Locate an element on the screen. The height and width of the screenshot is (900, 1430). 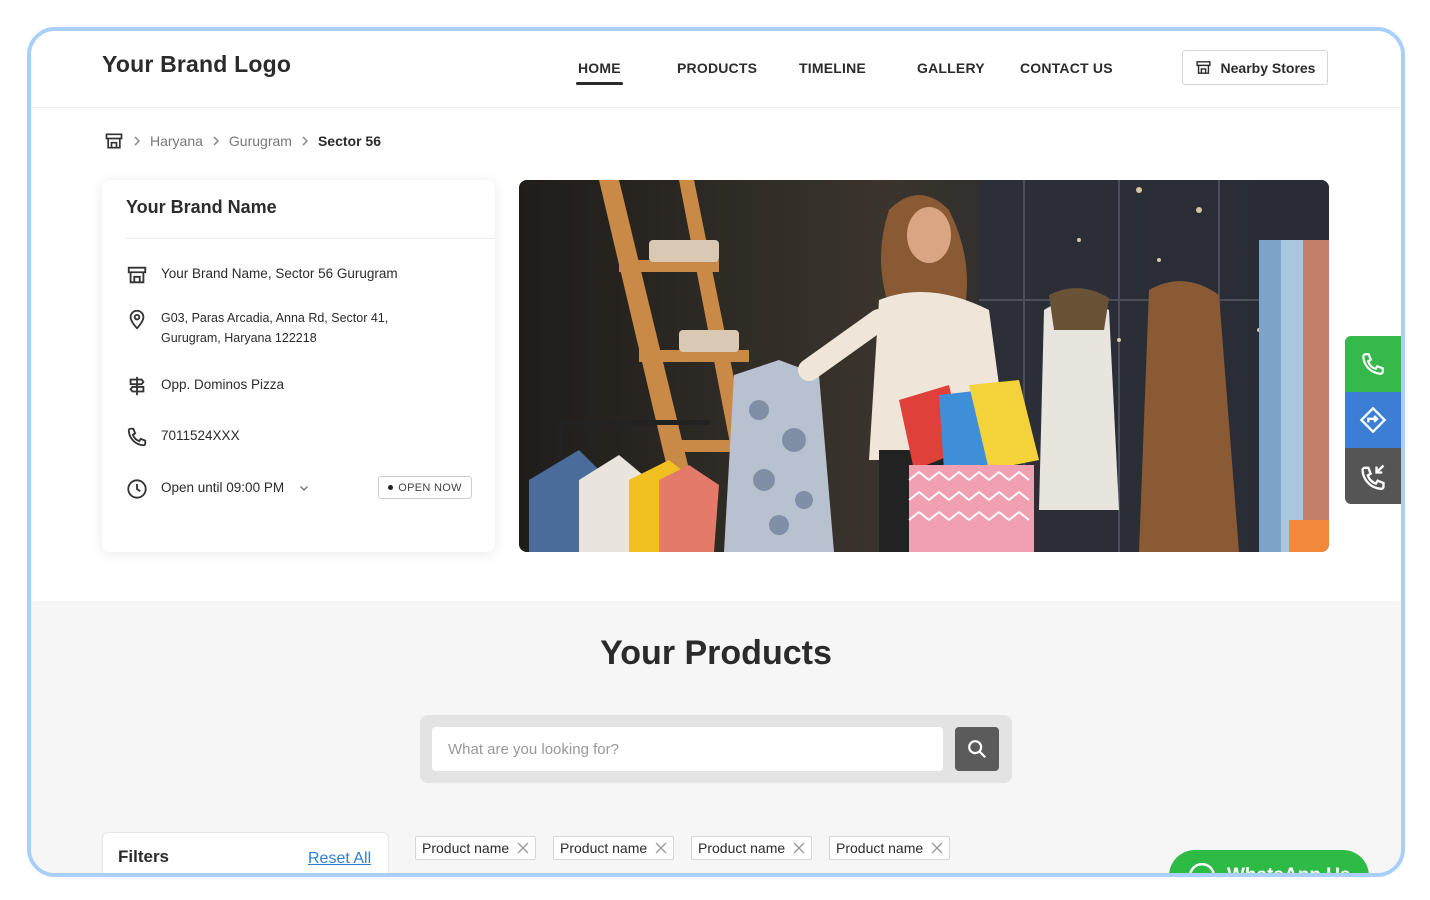
breadcrumb-gurugram: Gurugram is located at coordinates (260, 141).